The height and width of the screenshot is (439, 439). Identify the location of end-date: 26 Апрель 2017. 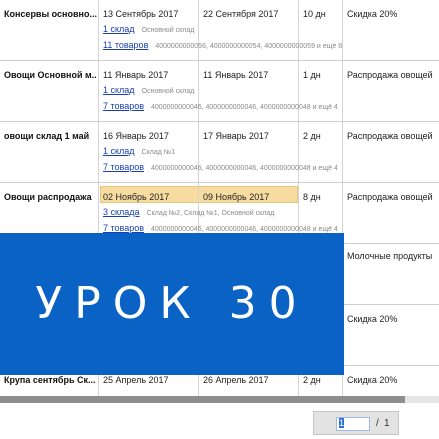
(236, 380).